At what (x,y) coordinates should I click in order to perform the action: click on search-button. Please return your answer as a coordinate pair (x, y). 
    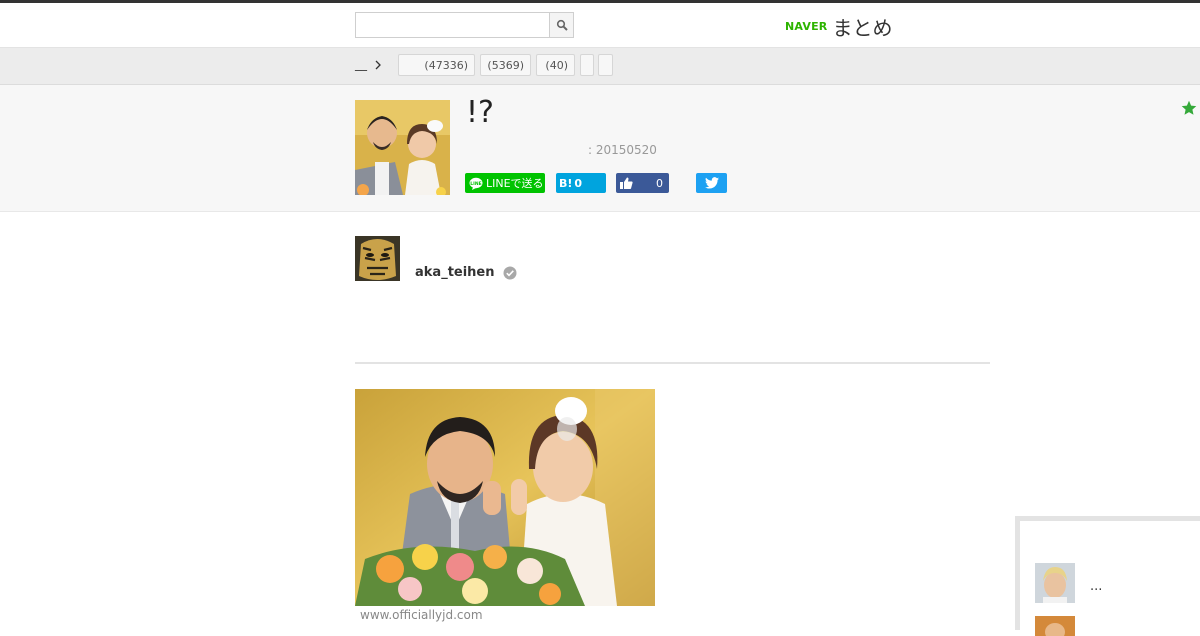
    Looking at the image, I should click on (561, 25).